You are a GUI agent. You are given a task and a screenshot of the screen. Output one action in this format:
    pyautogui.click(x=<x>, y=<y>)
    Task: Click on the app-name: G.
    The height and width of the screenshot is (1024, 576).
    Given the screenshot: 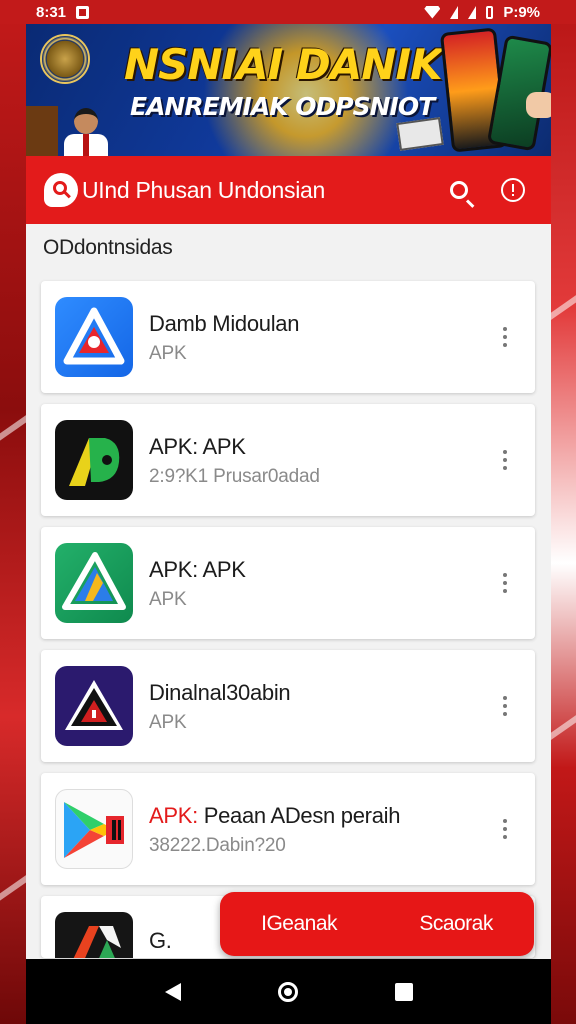 What is the action you would take?
    pyautogui.click(x=160, y=940)
    